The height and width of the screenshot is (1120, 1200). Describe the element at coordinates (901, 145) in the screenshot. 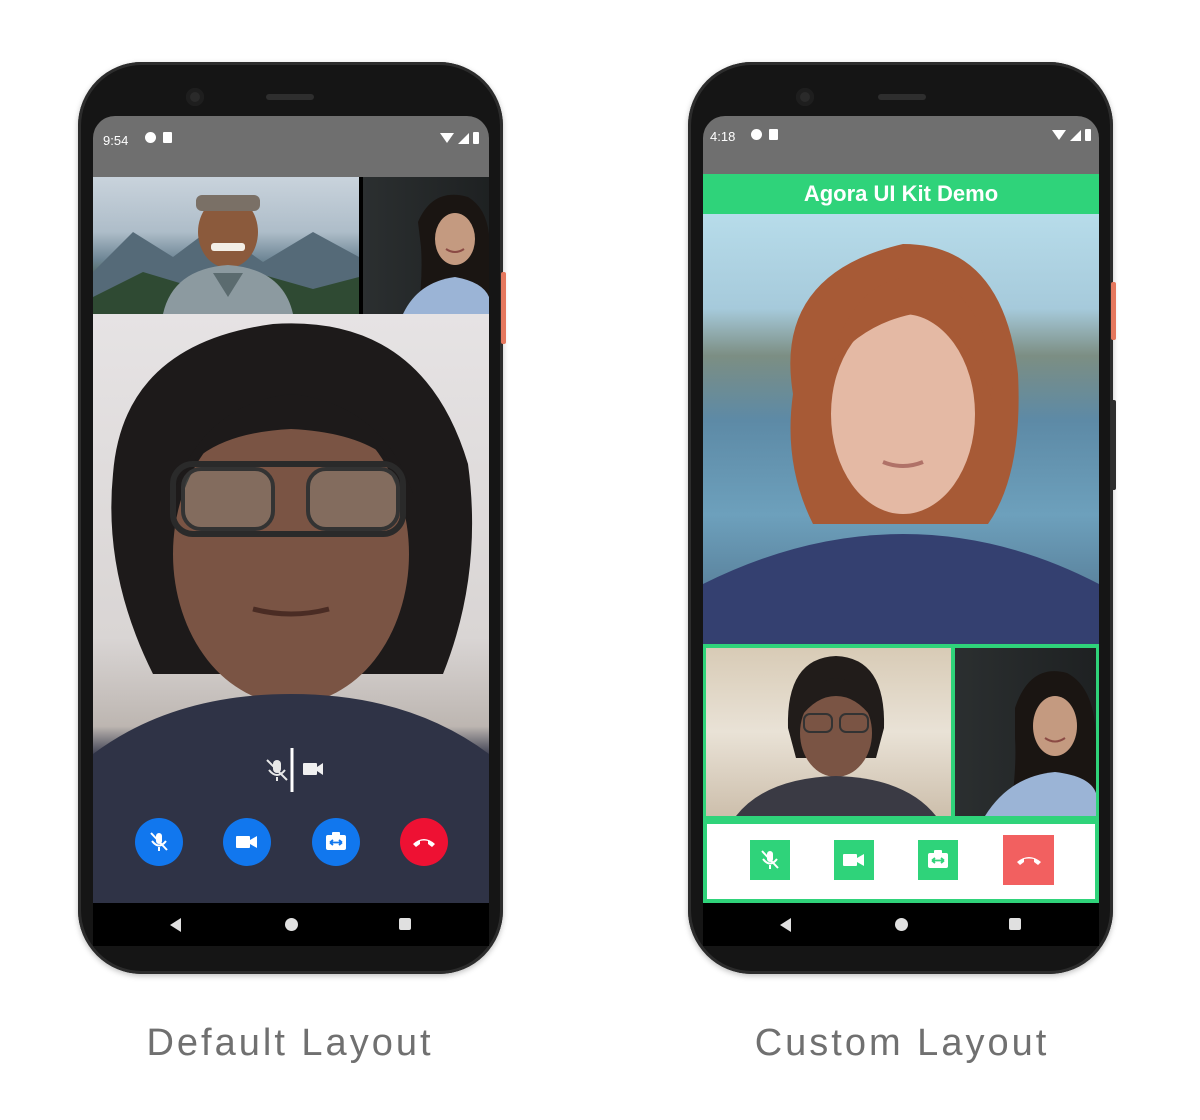

I see `status-bar: 4:18` at that location.